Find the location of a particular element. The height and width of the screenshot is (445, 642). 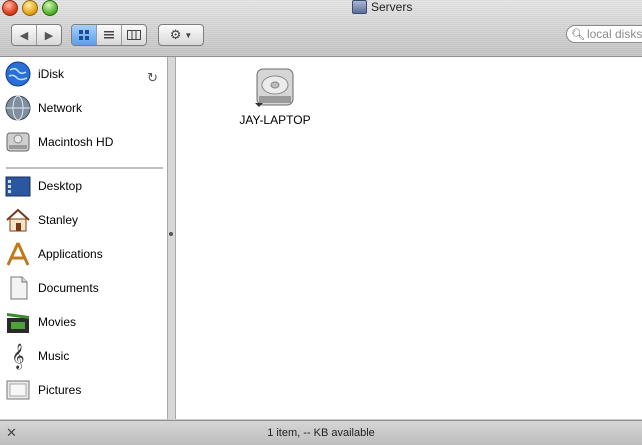

pictures-icon is located at coordinates (18, 390).